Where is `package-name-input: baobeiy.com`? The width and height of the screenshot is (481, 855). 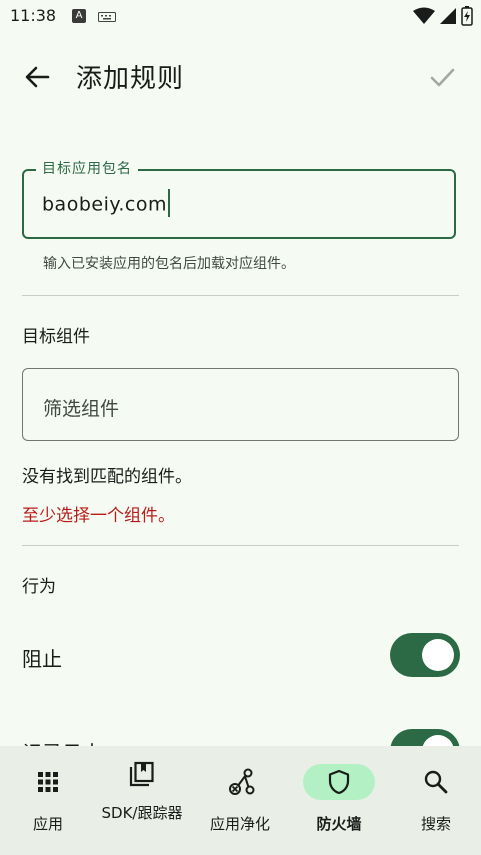 package-name-input: baobeiy.com is located at coordinates (106, 203).